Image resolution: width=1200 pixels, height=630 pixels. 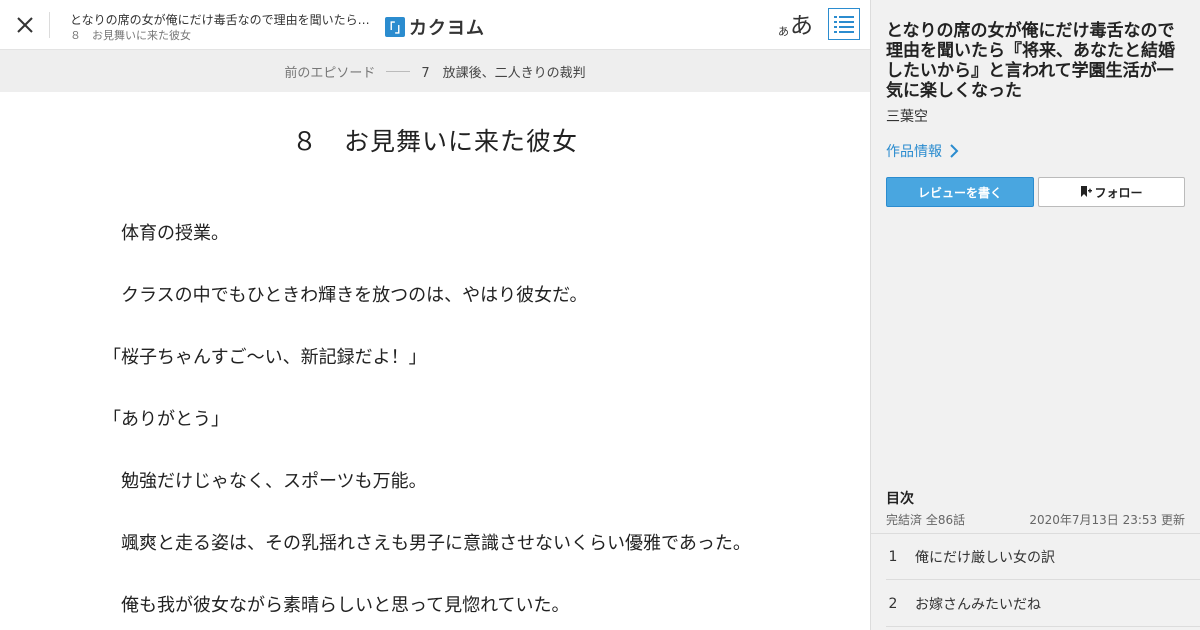 I want to click on previous-episode-title: 7 放課後、二人きりの裁判, so click(x=503, y=73).